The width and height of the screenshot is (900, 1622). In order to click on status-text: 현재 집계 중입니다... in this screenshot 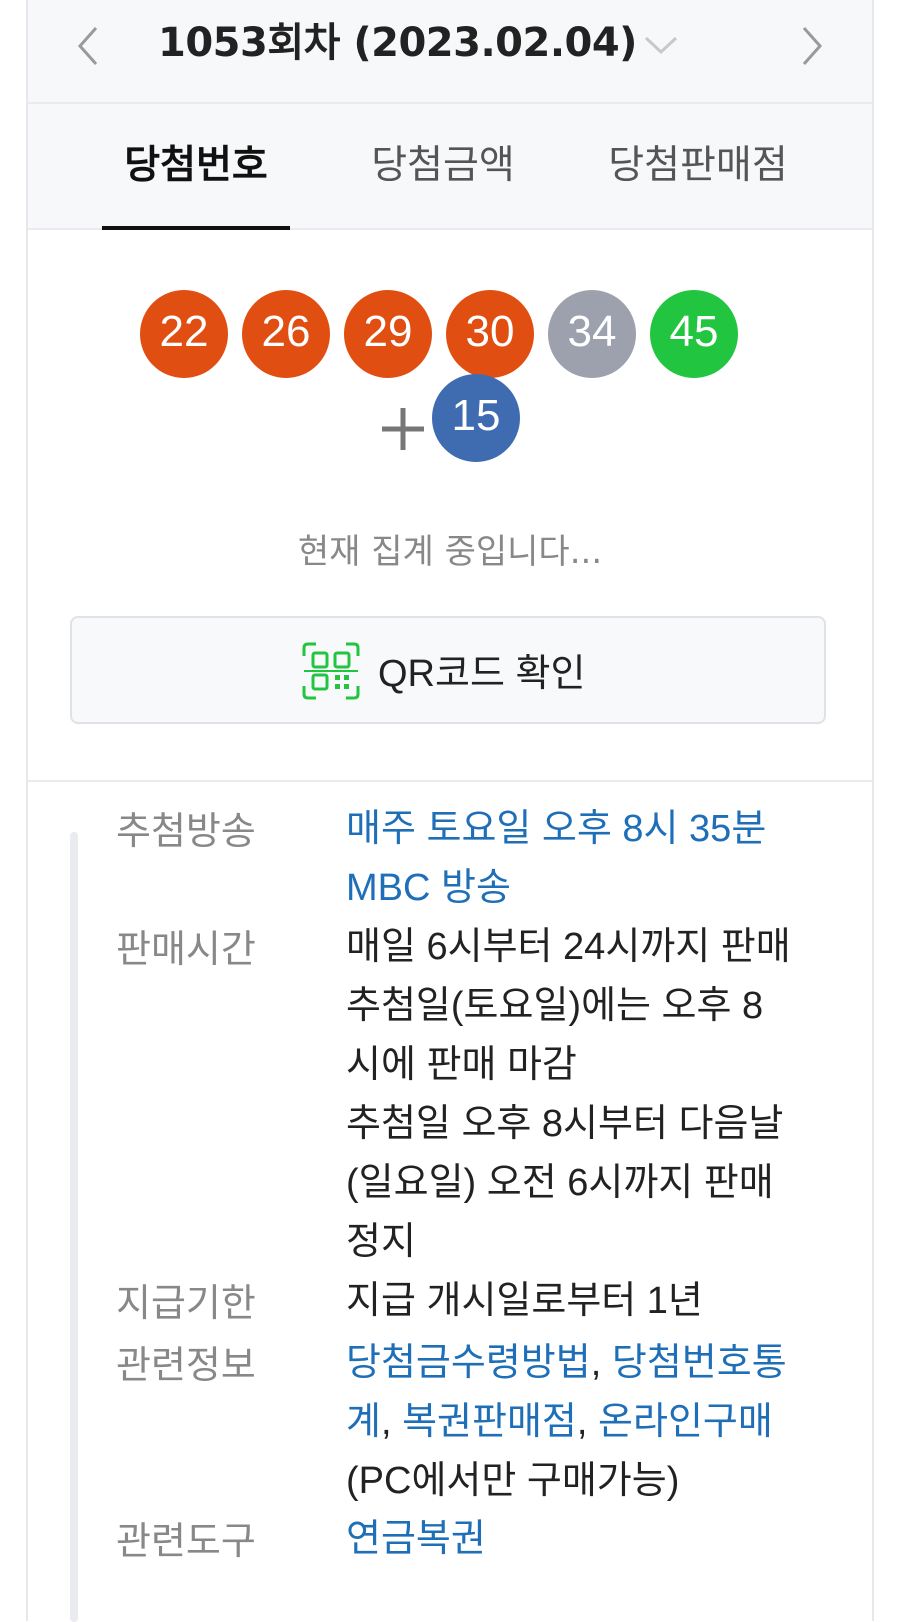, I will do `click(450, 552)`.